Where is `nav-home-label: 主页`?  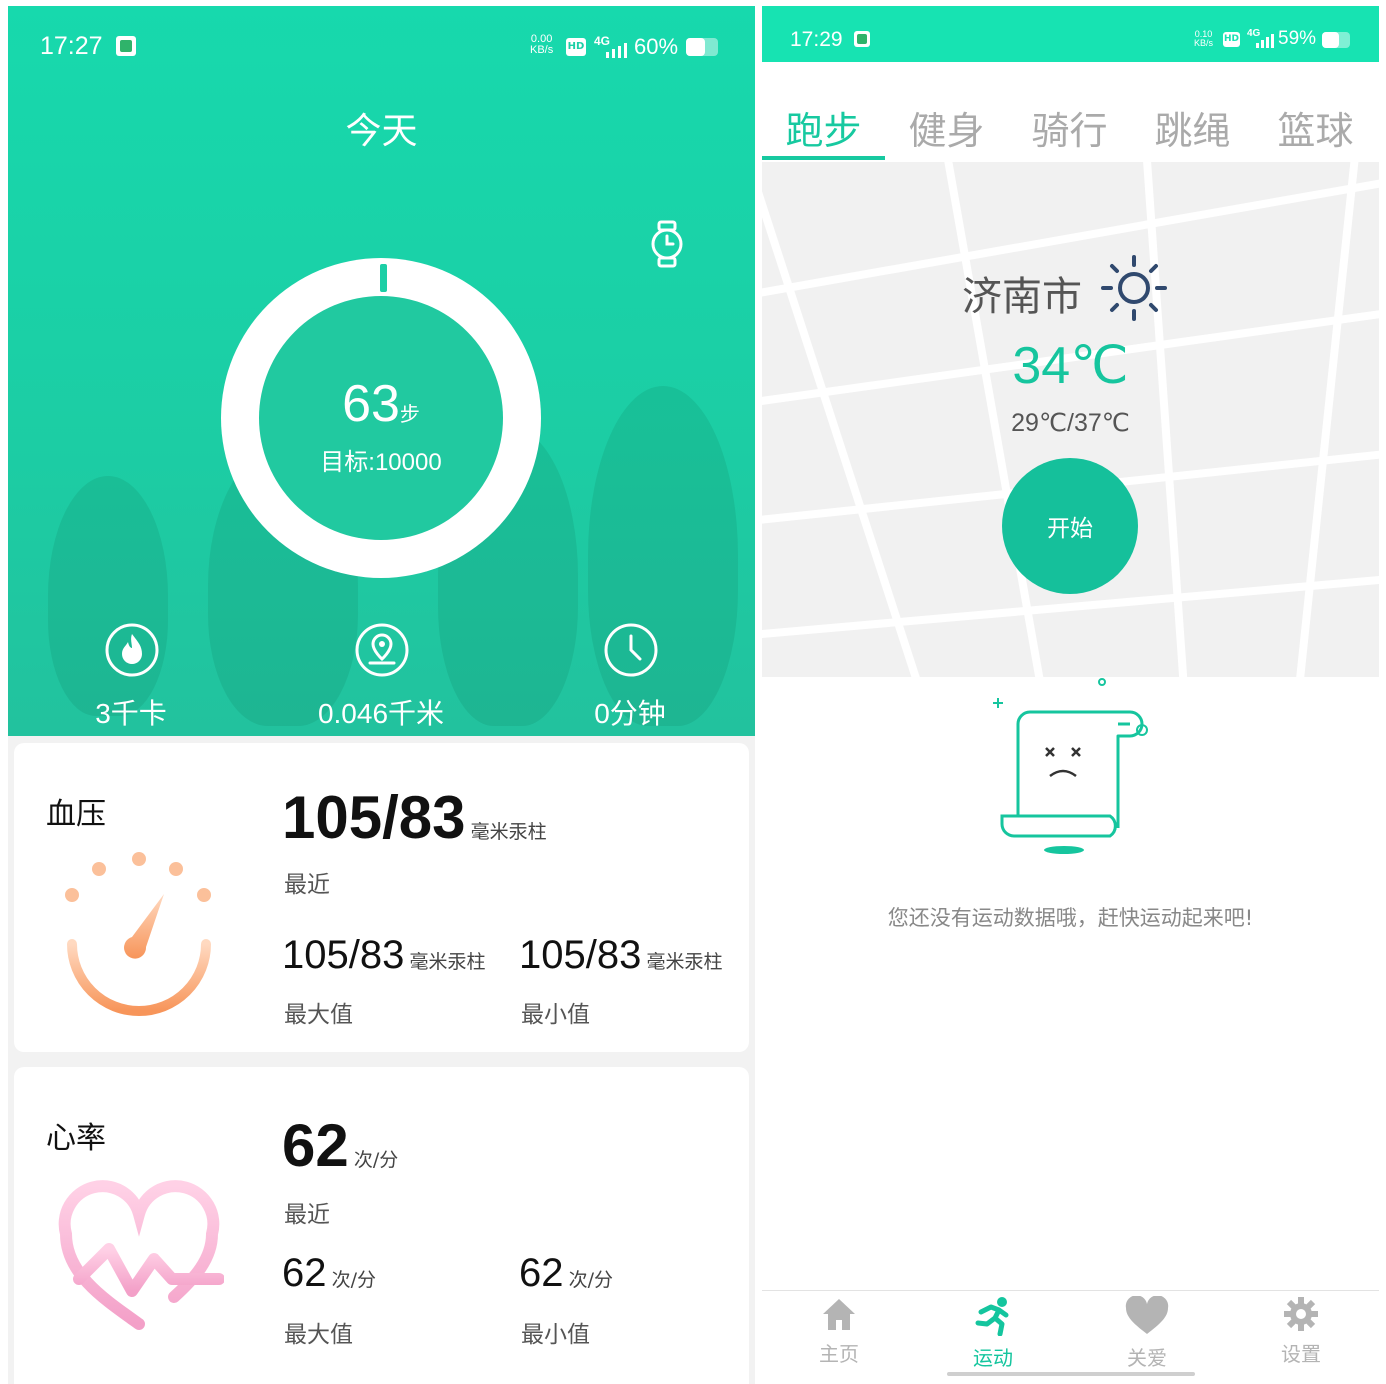
nav-home-label: 主页 is located at coordinates (839, 1354).